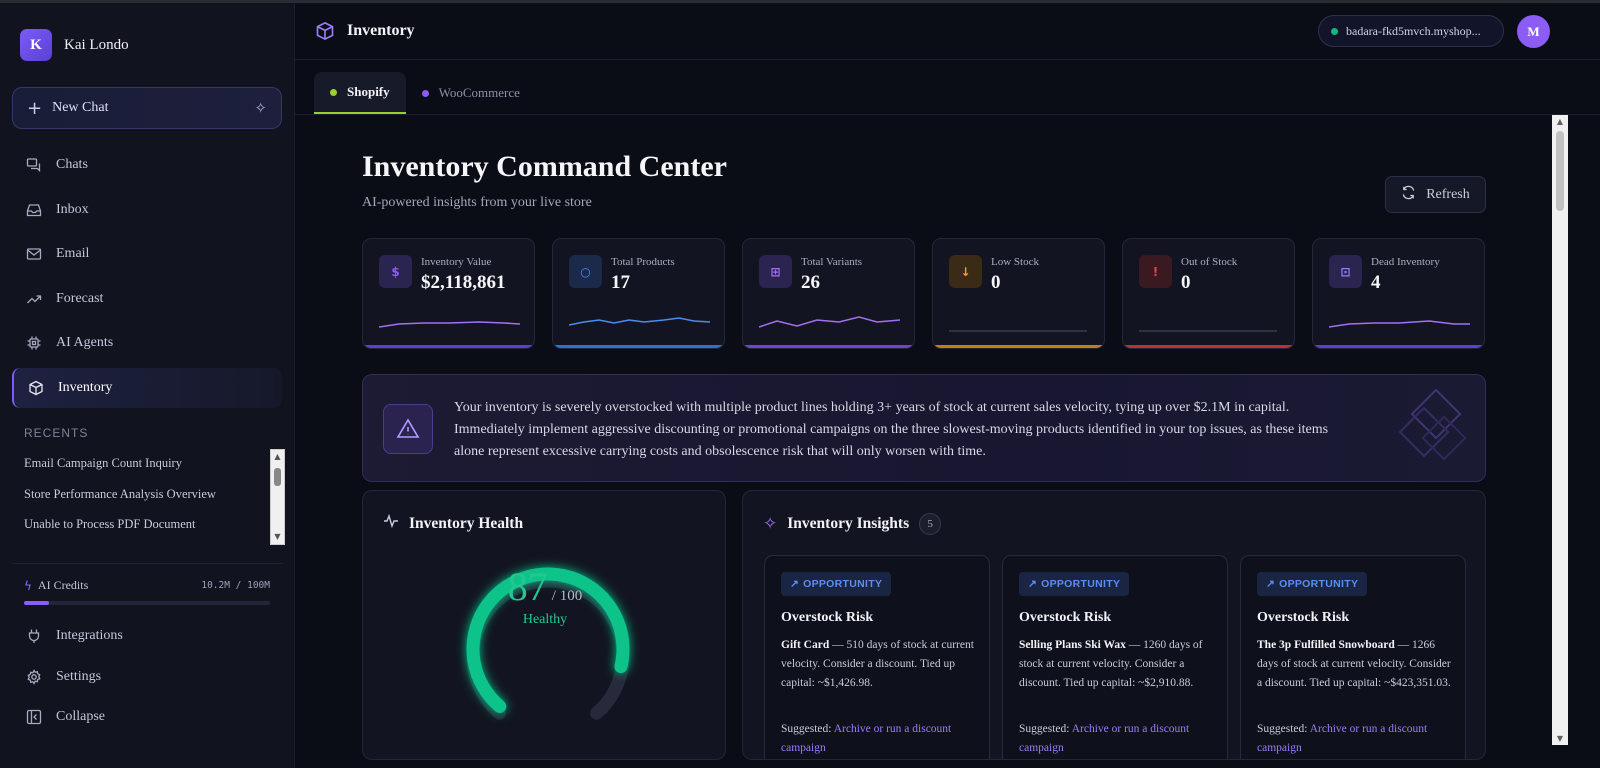 The image size is (1600, 768). I want to click on user-avatar: M, so click(1533, 31).